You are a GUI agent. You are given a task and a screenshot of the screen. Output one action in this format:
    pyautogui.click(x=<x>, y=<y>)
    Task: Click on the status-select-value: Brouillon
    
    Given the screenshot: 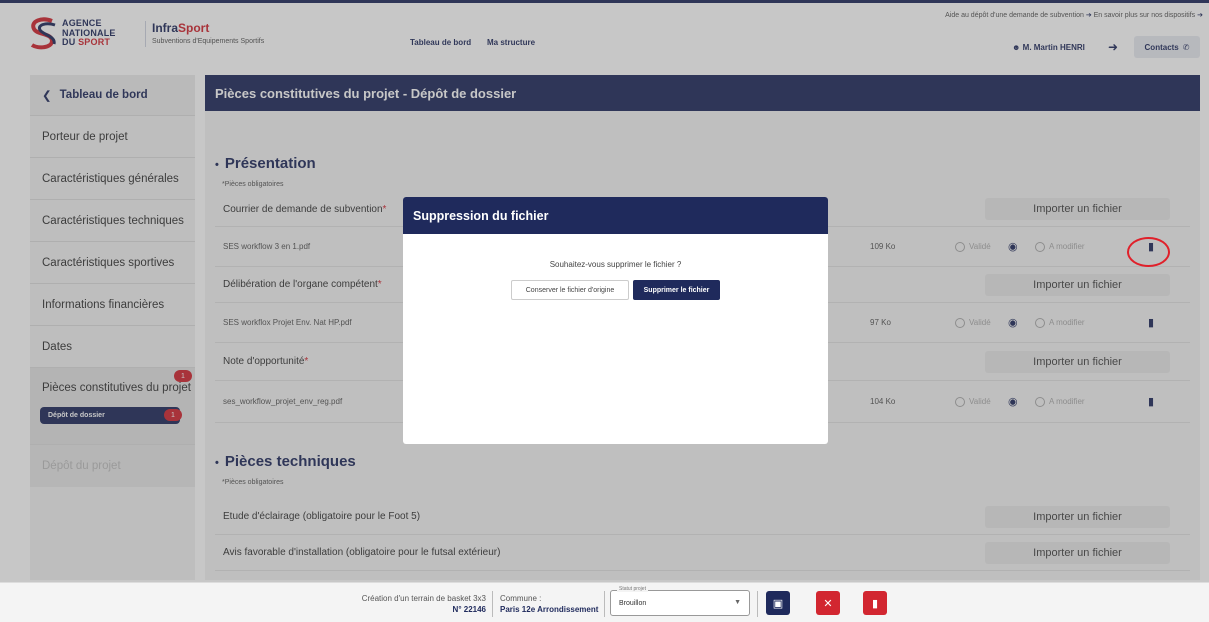 What is the action you would take?
    pyautogui.click(x=633, y=603)
    